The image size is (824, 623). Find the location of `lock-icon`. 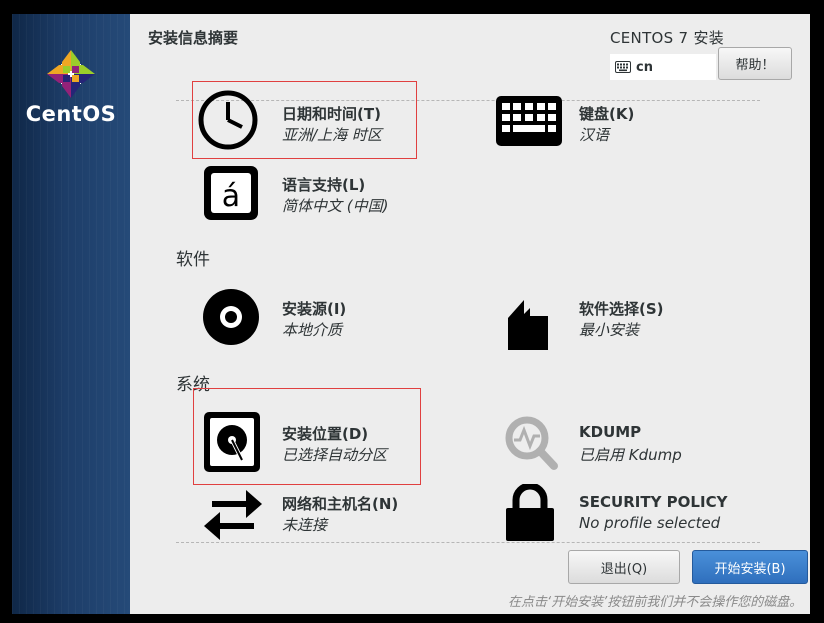

lock-icon is located at coordinates (530, 512).